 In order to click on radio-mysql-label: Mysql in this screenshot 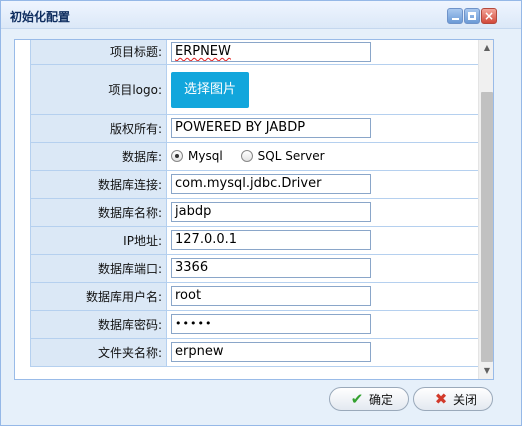, I will do `click(205, 156)`.